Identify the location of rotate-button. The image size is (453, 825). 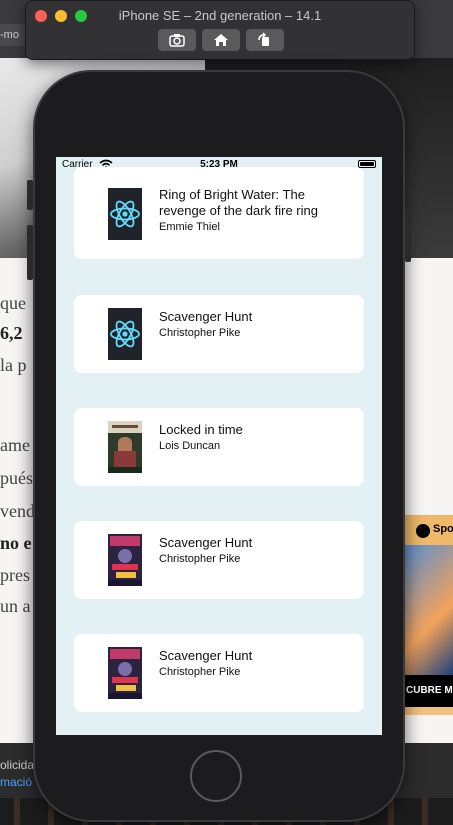
(265, 40).